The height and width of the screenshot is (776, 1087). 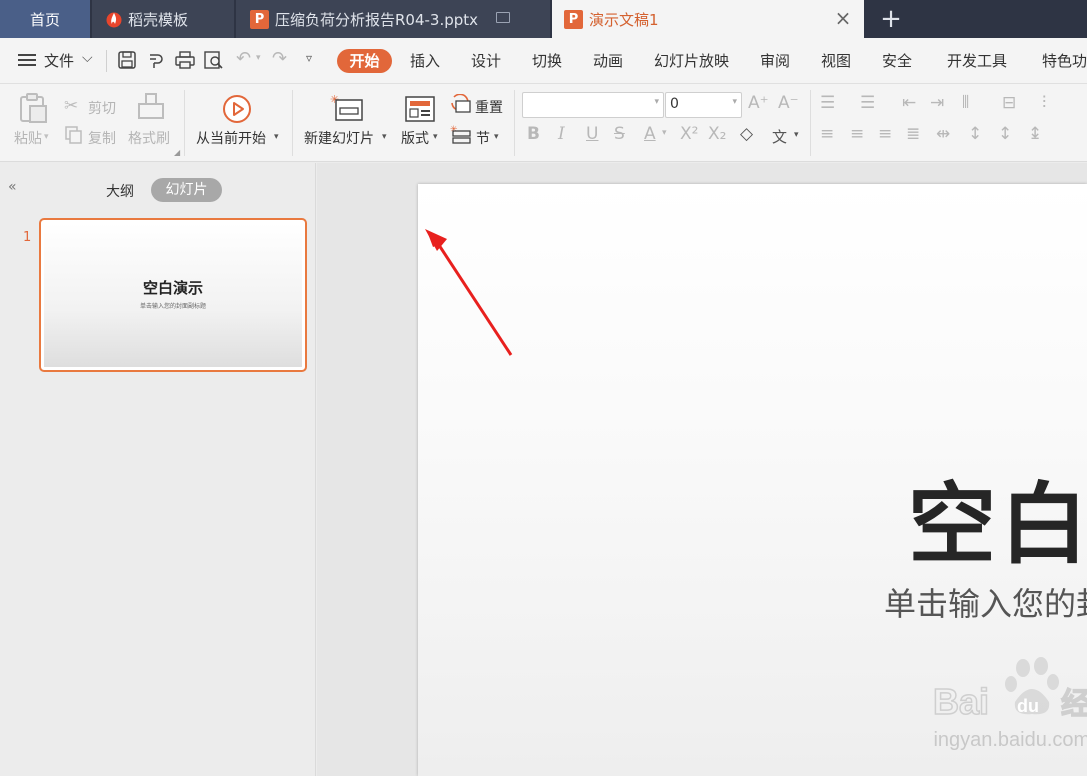 What do you see at coordinates (708, 19) in the screenshot?
I see `tab-presentation-1: P 演示文稿1 ×` at bounding box center [708, 19].